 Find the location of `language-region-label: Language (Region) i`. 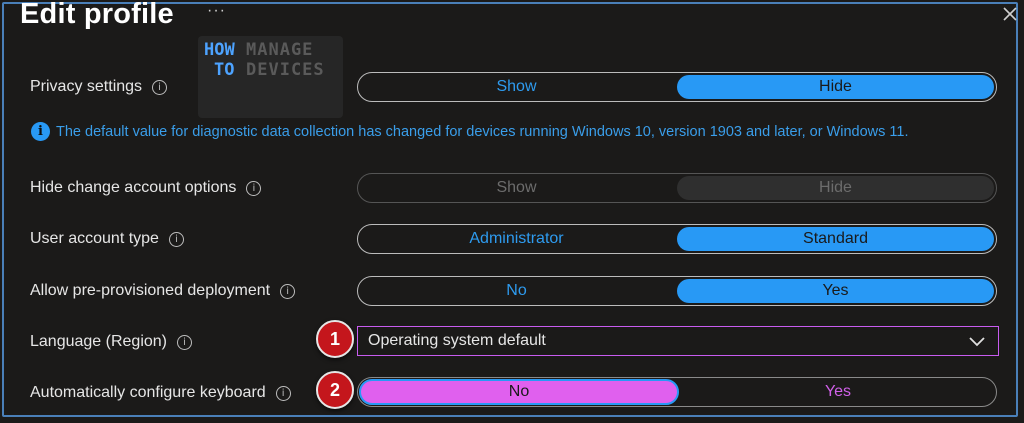

language-region-label: Language (Region) i is located at coordinates (111, 342).